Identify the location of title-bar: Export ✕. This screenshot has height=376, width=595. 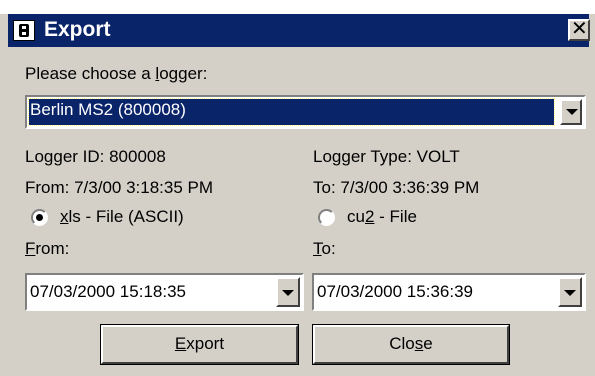
(299, 30).